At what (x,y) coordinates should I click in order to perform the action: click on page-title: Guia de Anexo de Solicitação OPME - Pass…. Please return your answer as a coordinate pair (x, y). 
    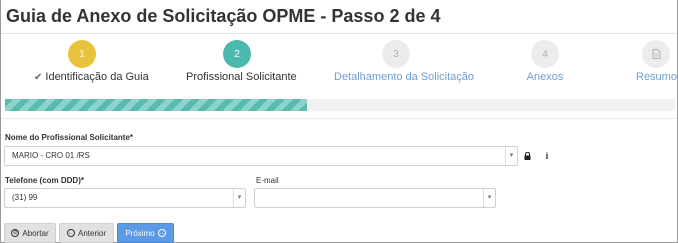
    Looking at the image, I should click on (223, 16).